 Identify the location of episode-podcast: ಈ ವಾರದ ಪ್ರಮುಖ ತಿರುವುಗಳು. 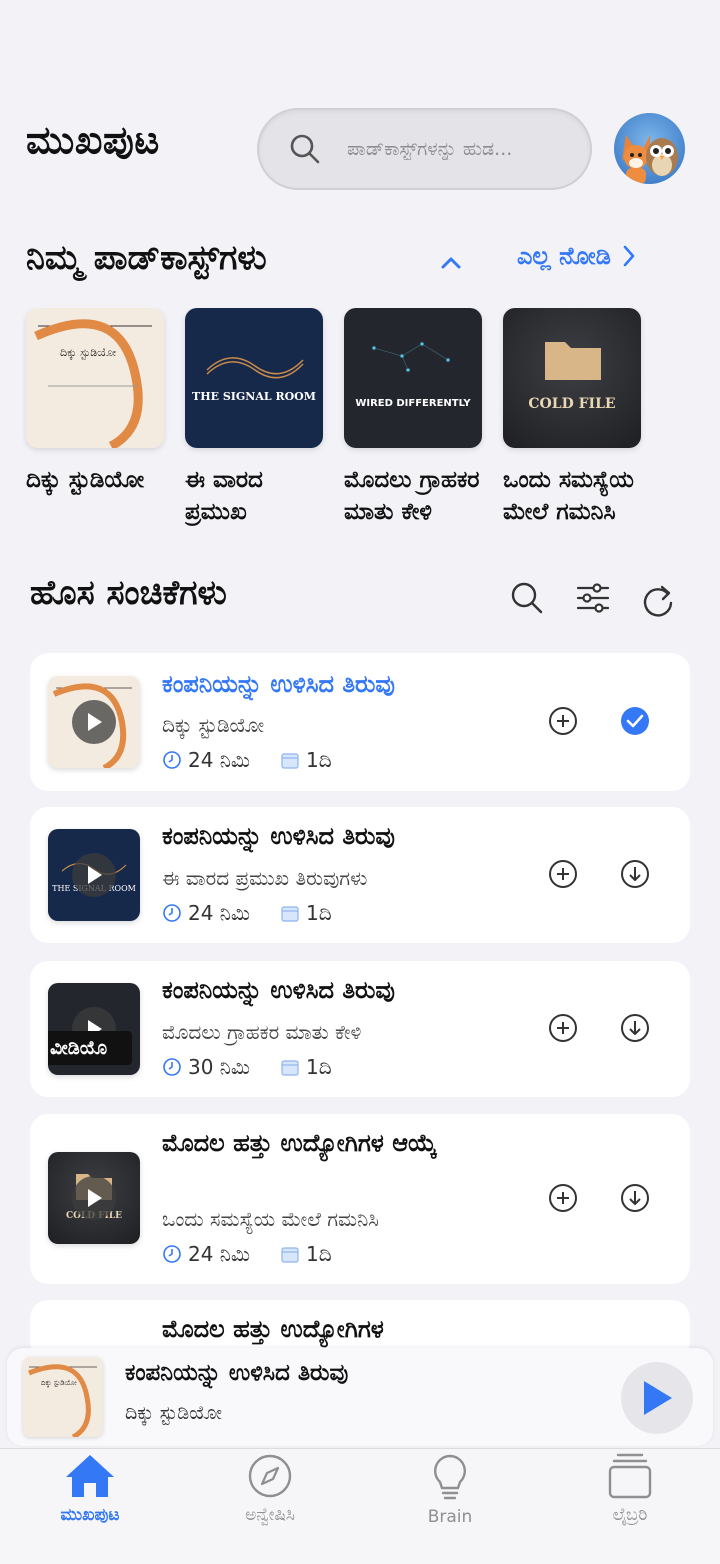
(265, 878).